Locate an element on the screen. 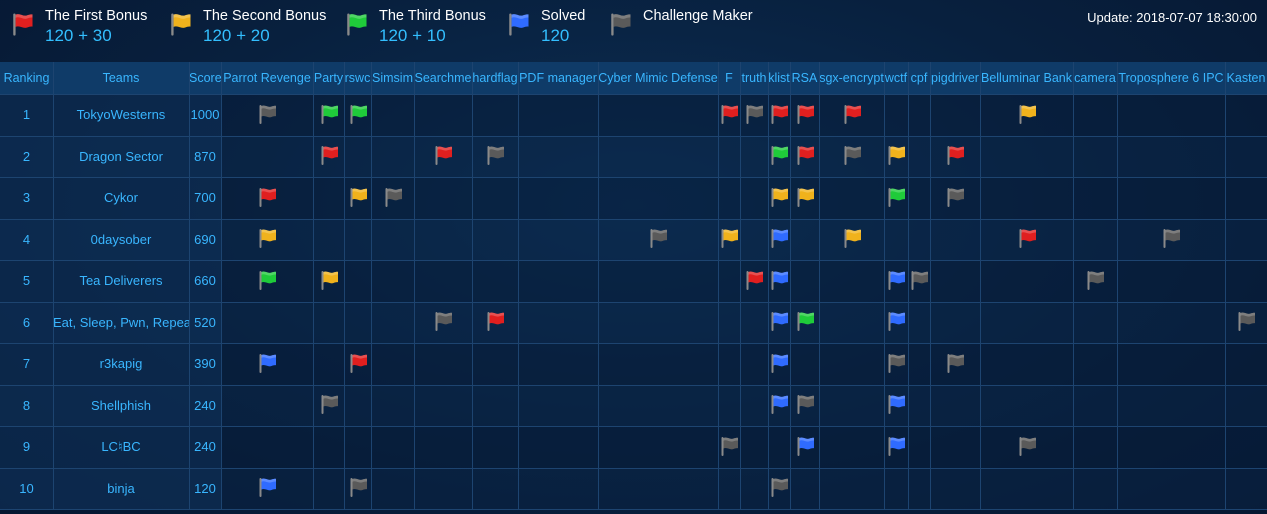 Image resolution: width=1267 pixels, height=514 pixels. grid-hline is located at coordinates (633, 509).